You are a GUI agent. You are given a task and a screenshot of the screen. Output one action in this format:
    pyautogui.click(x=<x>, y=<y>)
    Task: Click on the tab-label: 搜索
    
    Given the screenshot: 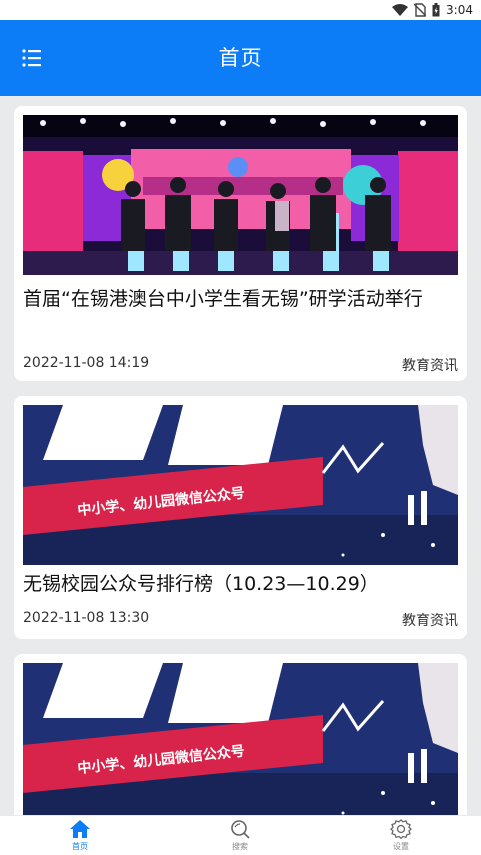 What is the action you would take?
    pyautogui.click(x=240, y=846)
    